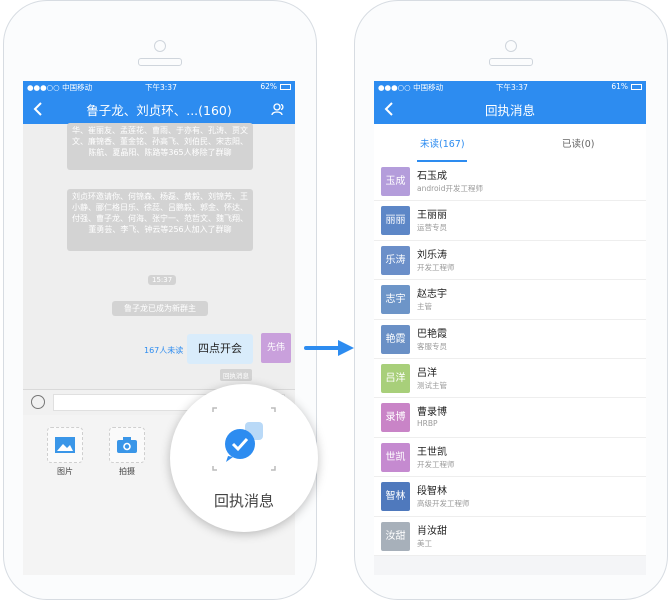 This screenshot has height=600, width=670. Describe the element at coordinates (432, 492) in the screenshot. I see `person-name: 段智林` at that location.